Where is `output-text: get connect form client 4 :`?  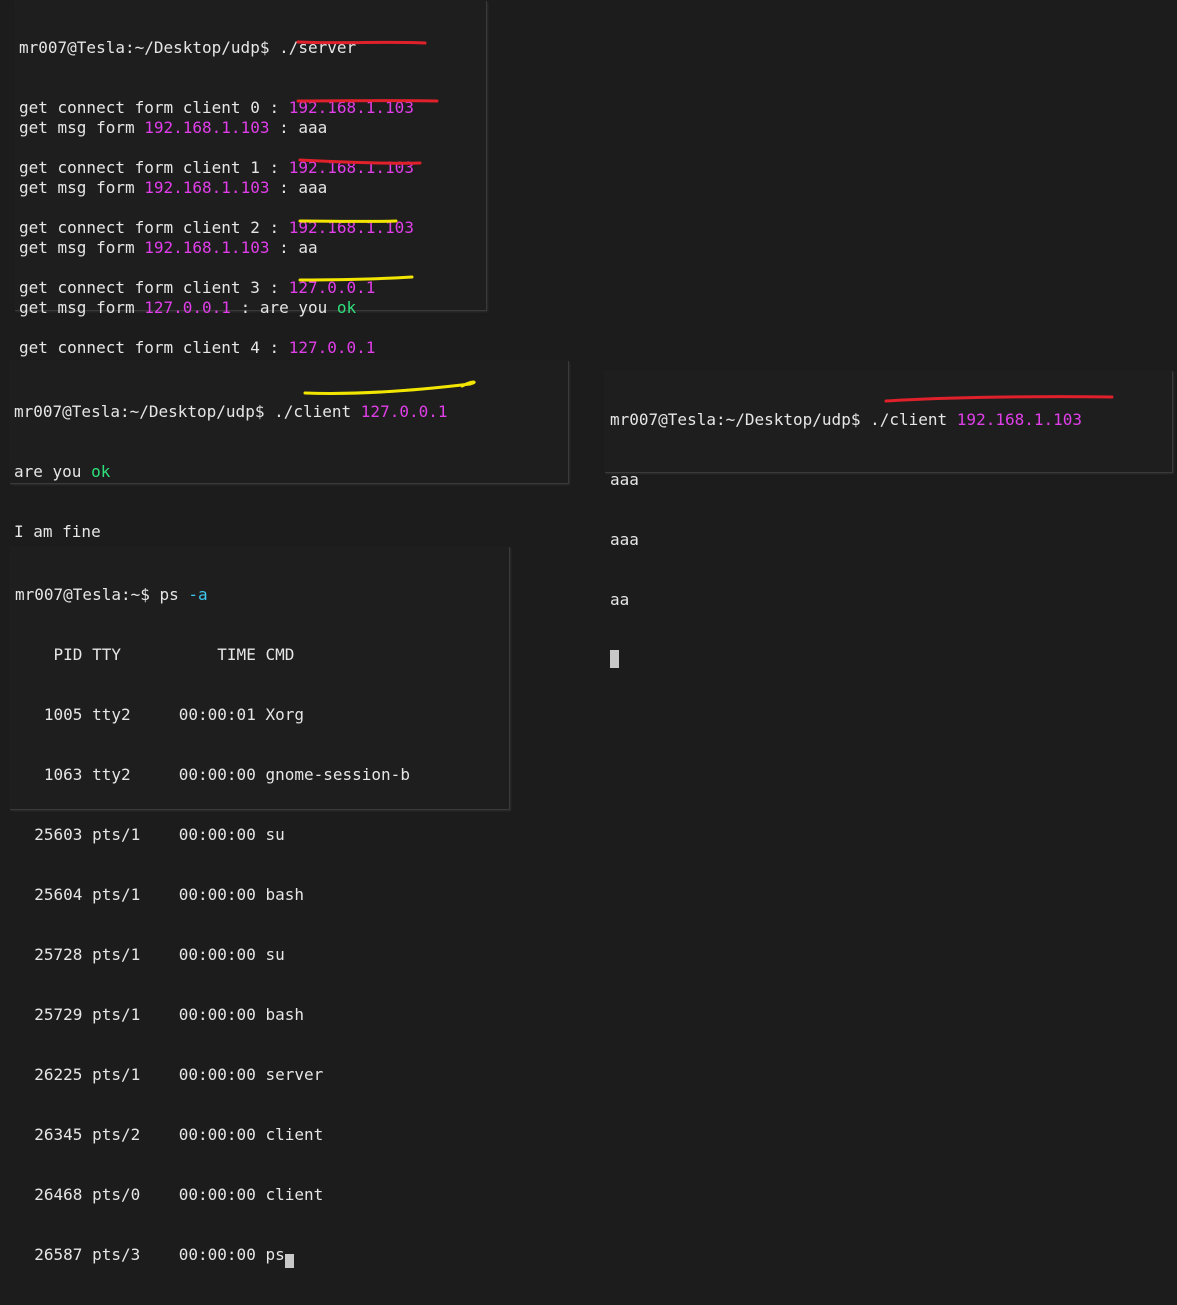
output-text: get connect form client 4 : is located at coordinates (154, 347).